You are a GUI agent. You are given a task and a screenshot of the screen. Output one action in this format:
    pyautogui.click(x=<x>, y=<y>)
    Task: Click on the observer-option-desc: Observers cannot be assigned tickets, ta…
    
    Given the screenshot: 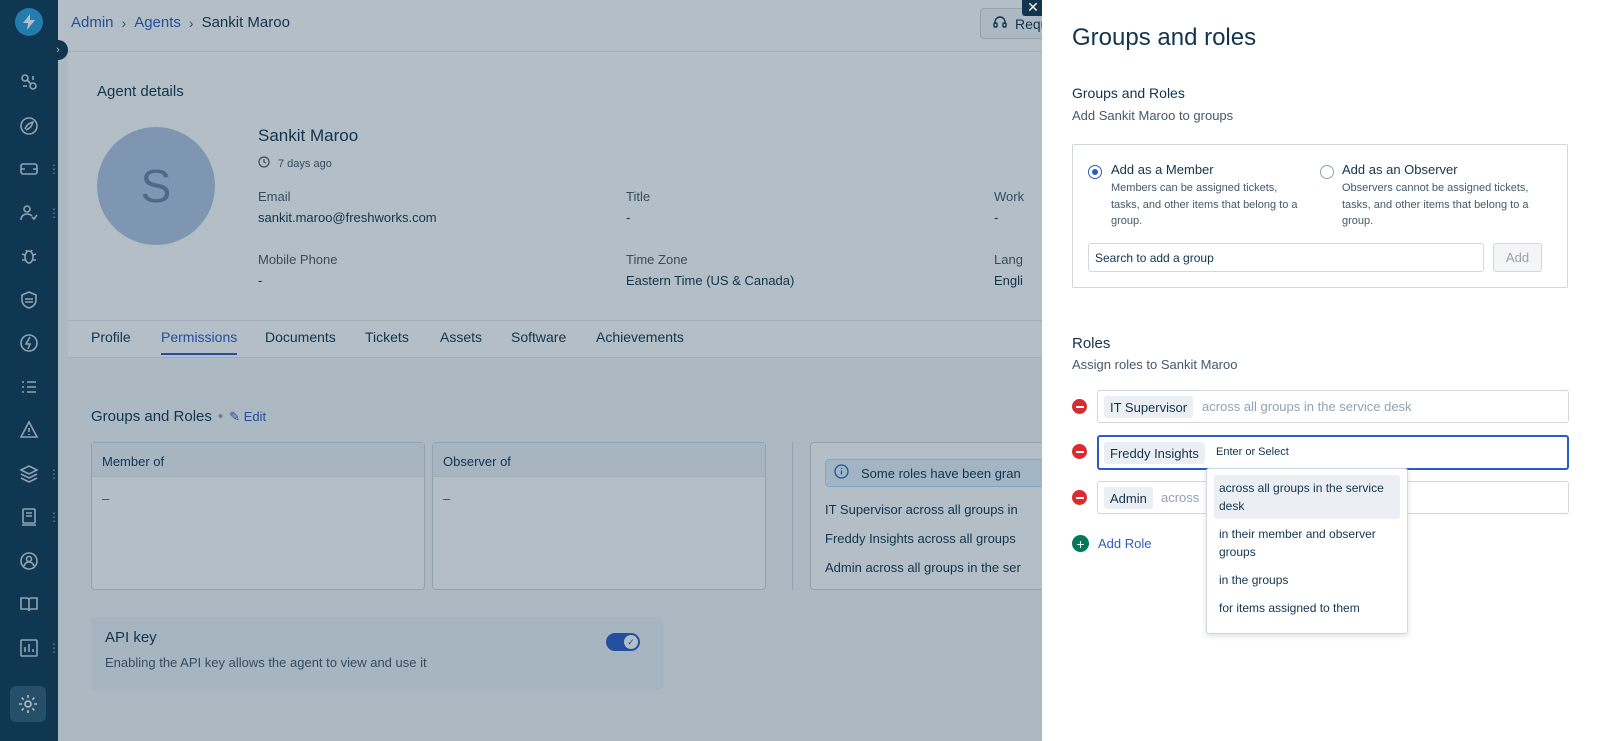 What is the action you would take?
    pyautogui.click(x=1435, y=204)
    